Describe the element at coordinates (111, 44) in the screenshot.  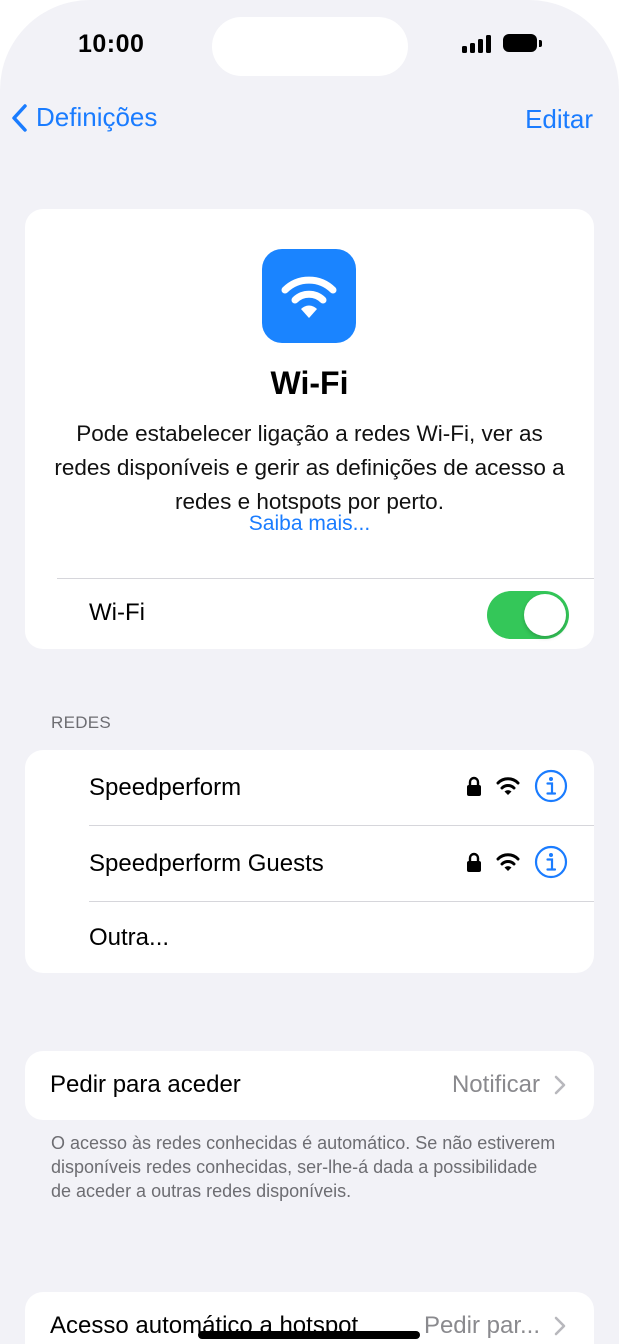
I see `status-time: 10:00` at that location.